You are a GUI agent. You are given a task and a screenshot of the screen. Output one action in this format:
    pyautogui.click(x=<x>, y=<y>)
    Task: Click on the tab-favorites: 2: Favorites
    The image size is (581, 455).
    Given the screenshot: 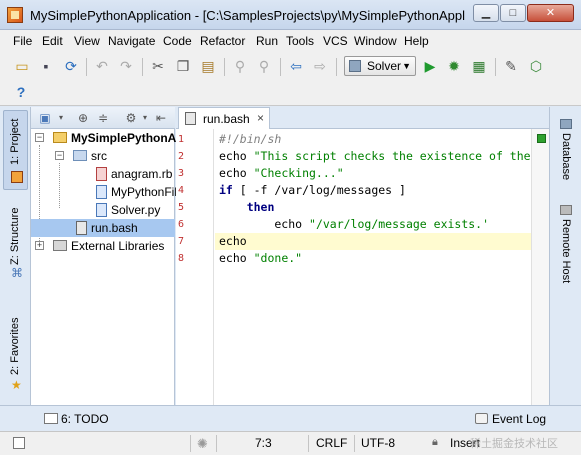 What is the action you would take?
    pyautogui.click(x=15, y=346)
    